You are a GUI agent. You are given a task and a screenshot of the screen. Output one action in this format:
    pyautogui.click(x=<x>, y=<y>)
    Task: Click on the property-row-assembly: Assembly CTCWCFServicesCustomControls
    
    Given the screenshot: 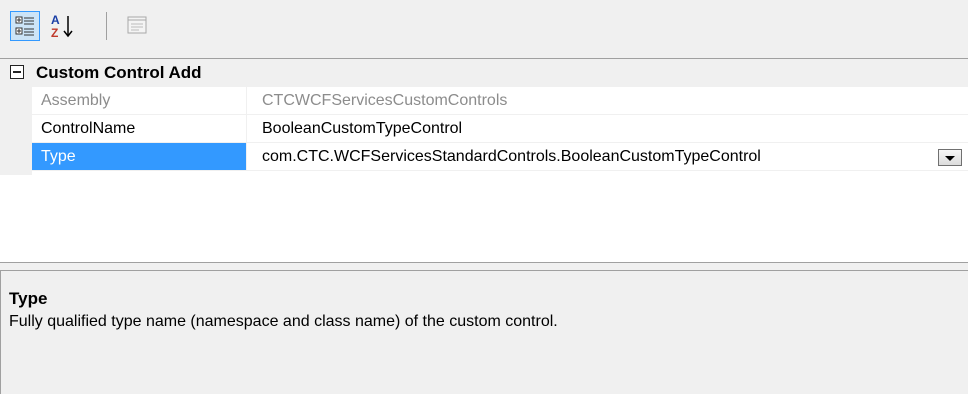 What is the action you would take?
    pyautogui.click(x=500, y=101)
    